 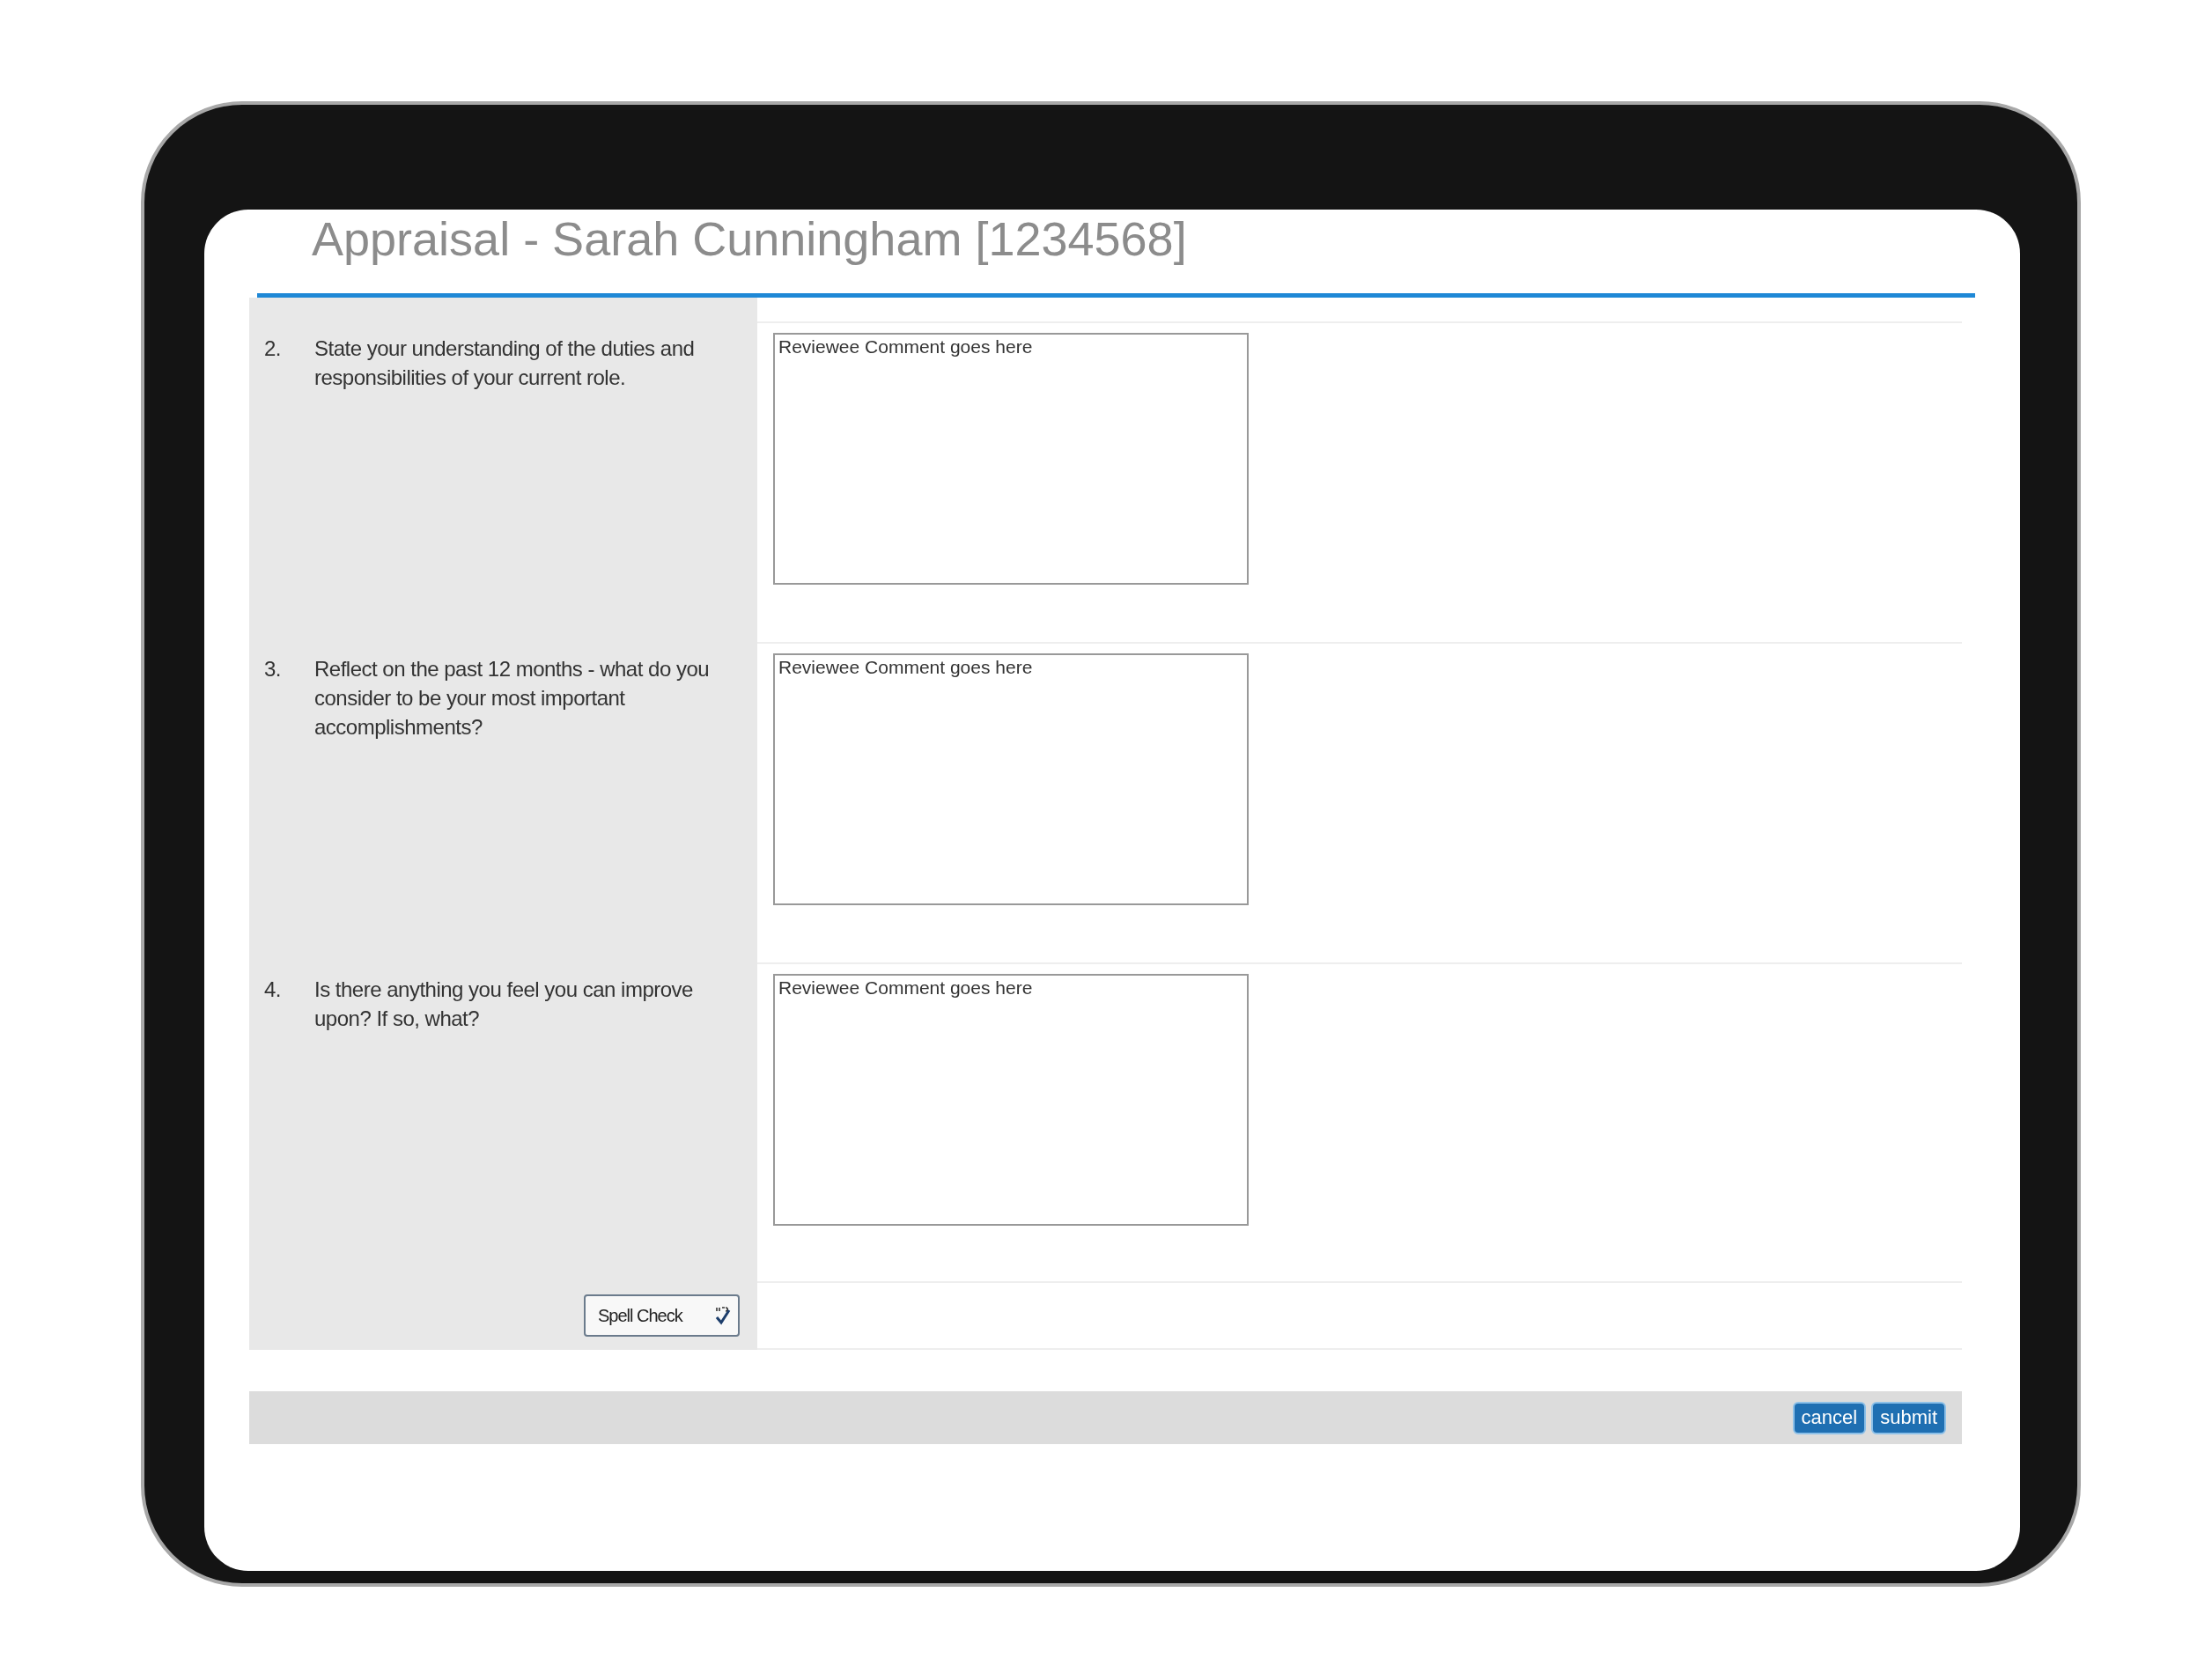 I want to click on page-title: Appraisal - Sarah Cunningham [1234568], so click(x=749, y=239).